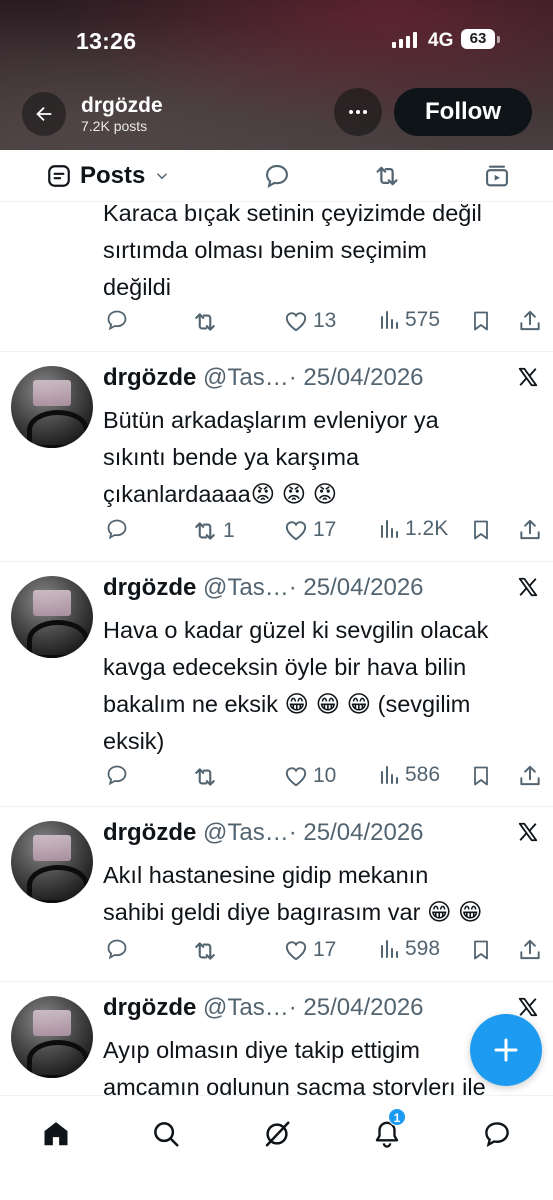  What do you see at coordinates (427, 528) in the screenshot?
I see `views-count: 1.2K` at bounding box center [427, 528].